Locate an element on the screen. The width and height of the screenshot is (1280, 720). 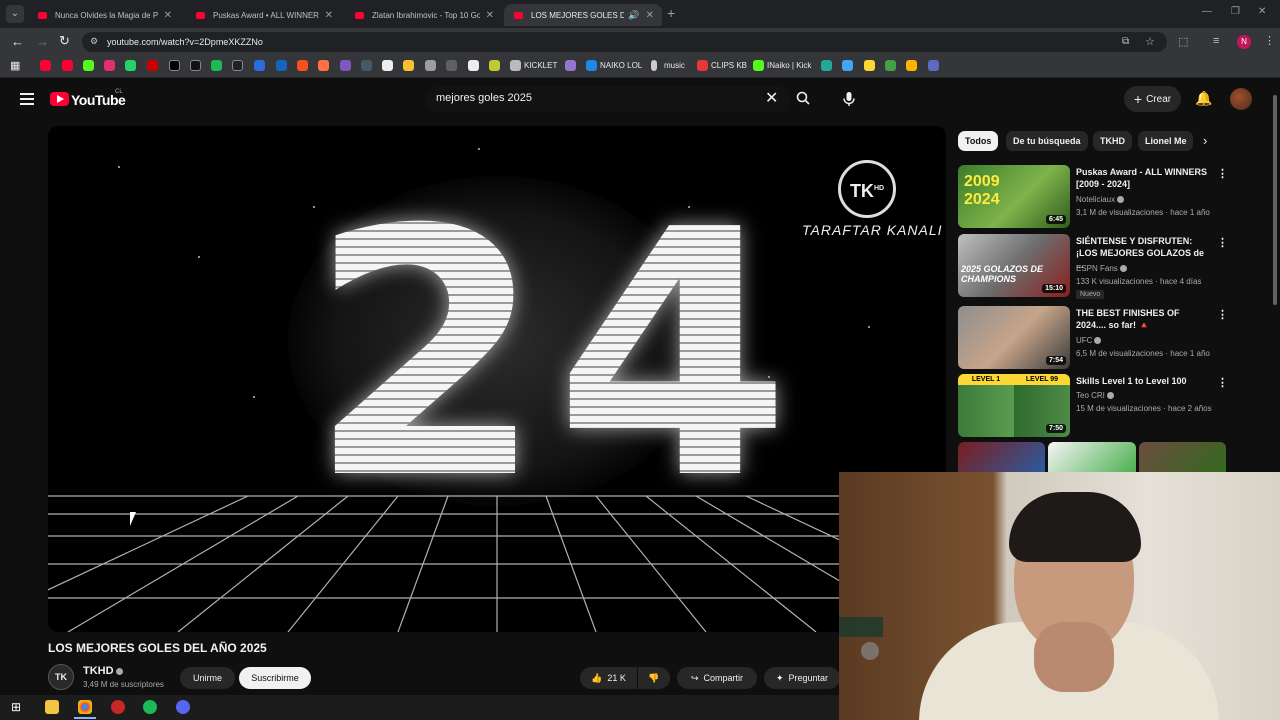
spotify-bookmark-icon is located at coordinates (216, 65).